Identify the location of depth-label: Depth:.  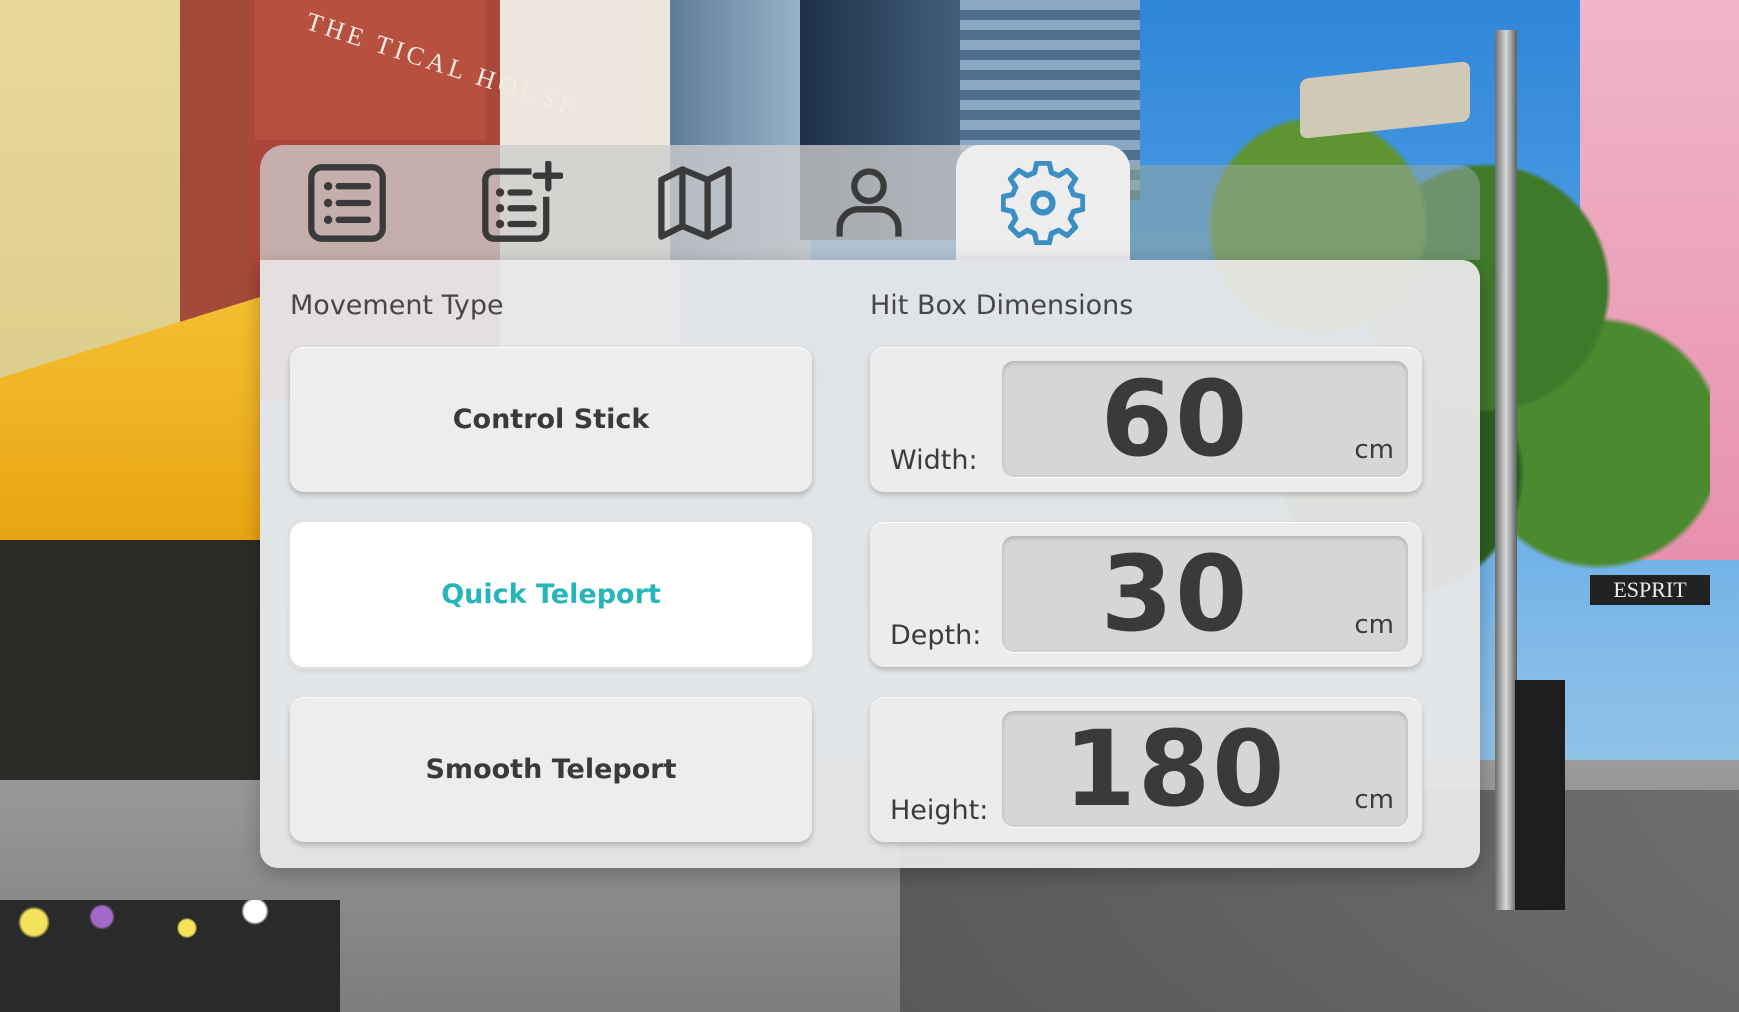
(936, 635).